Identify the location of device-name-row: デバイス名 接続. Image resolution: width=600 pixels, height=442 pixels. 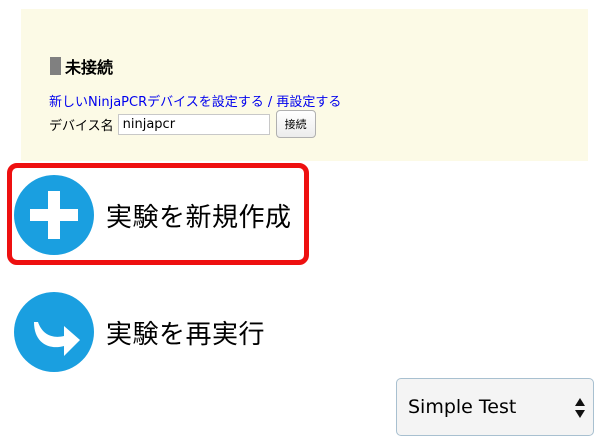
(182, 124).